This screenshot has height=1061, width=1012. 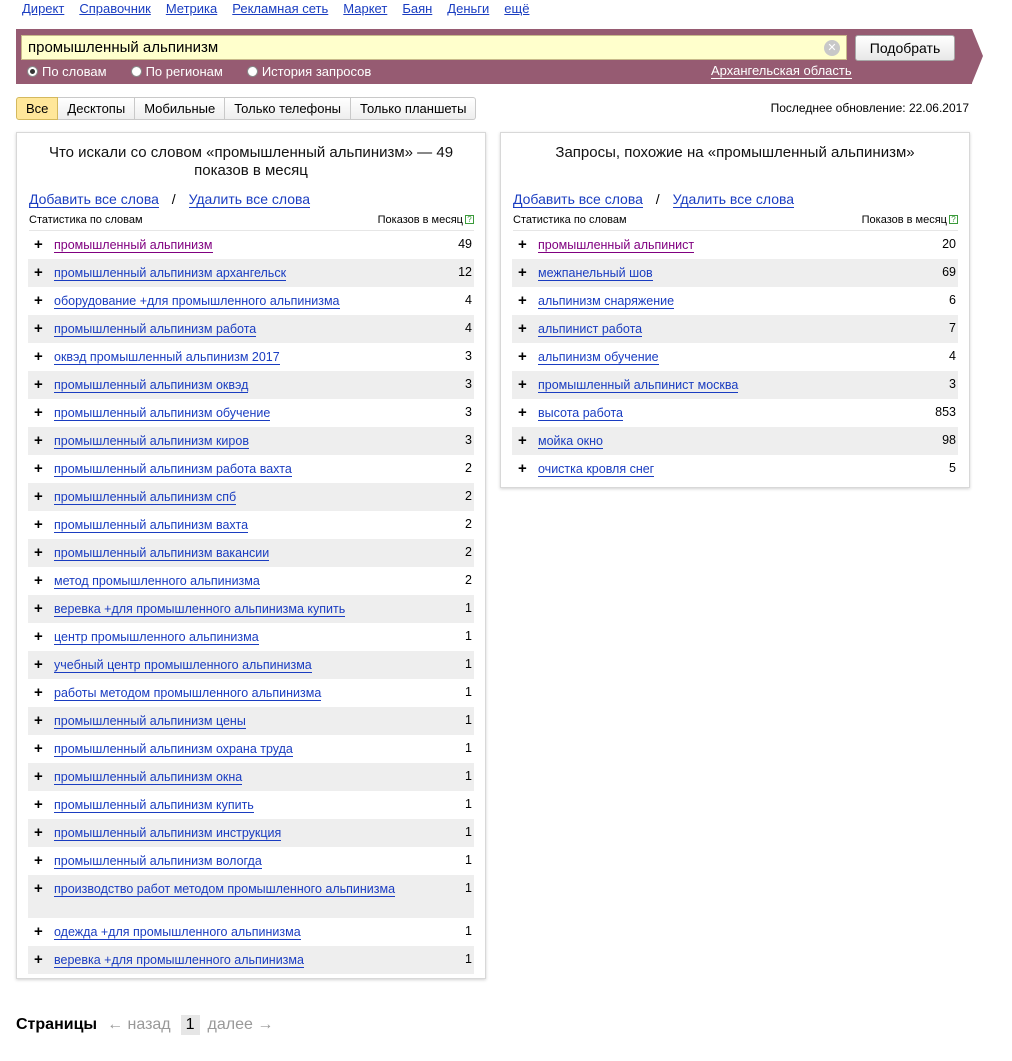 What do you see at coordinates (43, 9) in the screenshot?
I see `nav-direct: Директ` at bounding box center [43, 9].